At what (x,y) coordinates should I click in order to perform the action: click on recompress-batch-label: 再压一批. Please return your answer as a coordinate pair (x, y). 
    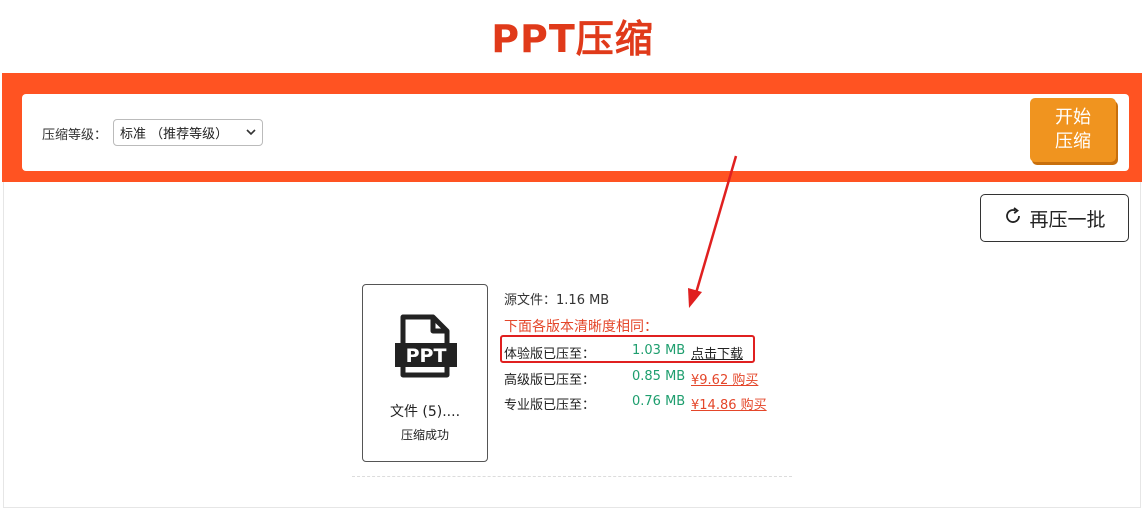
    Looking at the image, I should click on (1067, 219).